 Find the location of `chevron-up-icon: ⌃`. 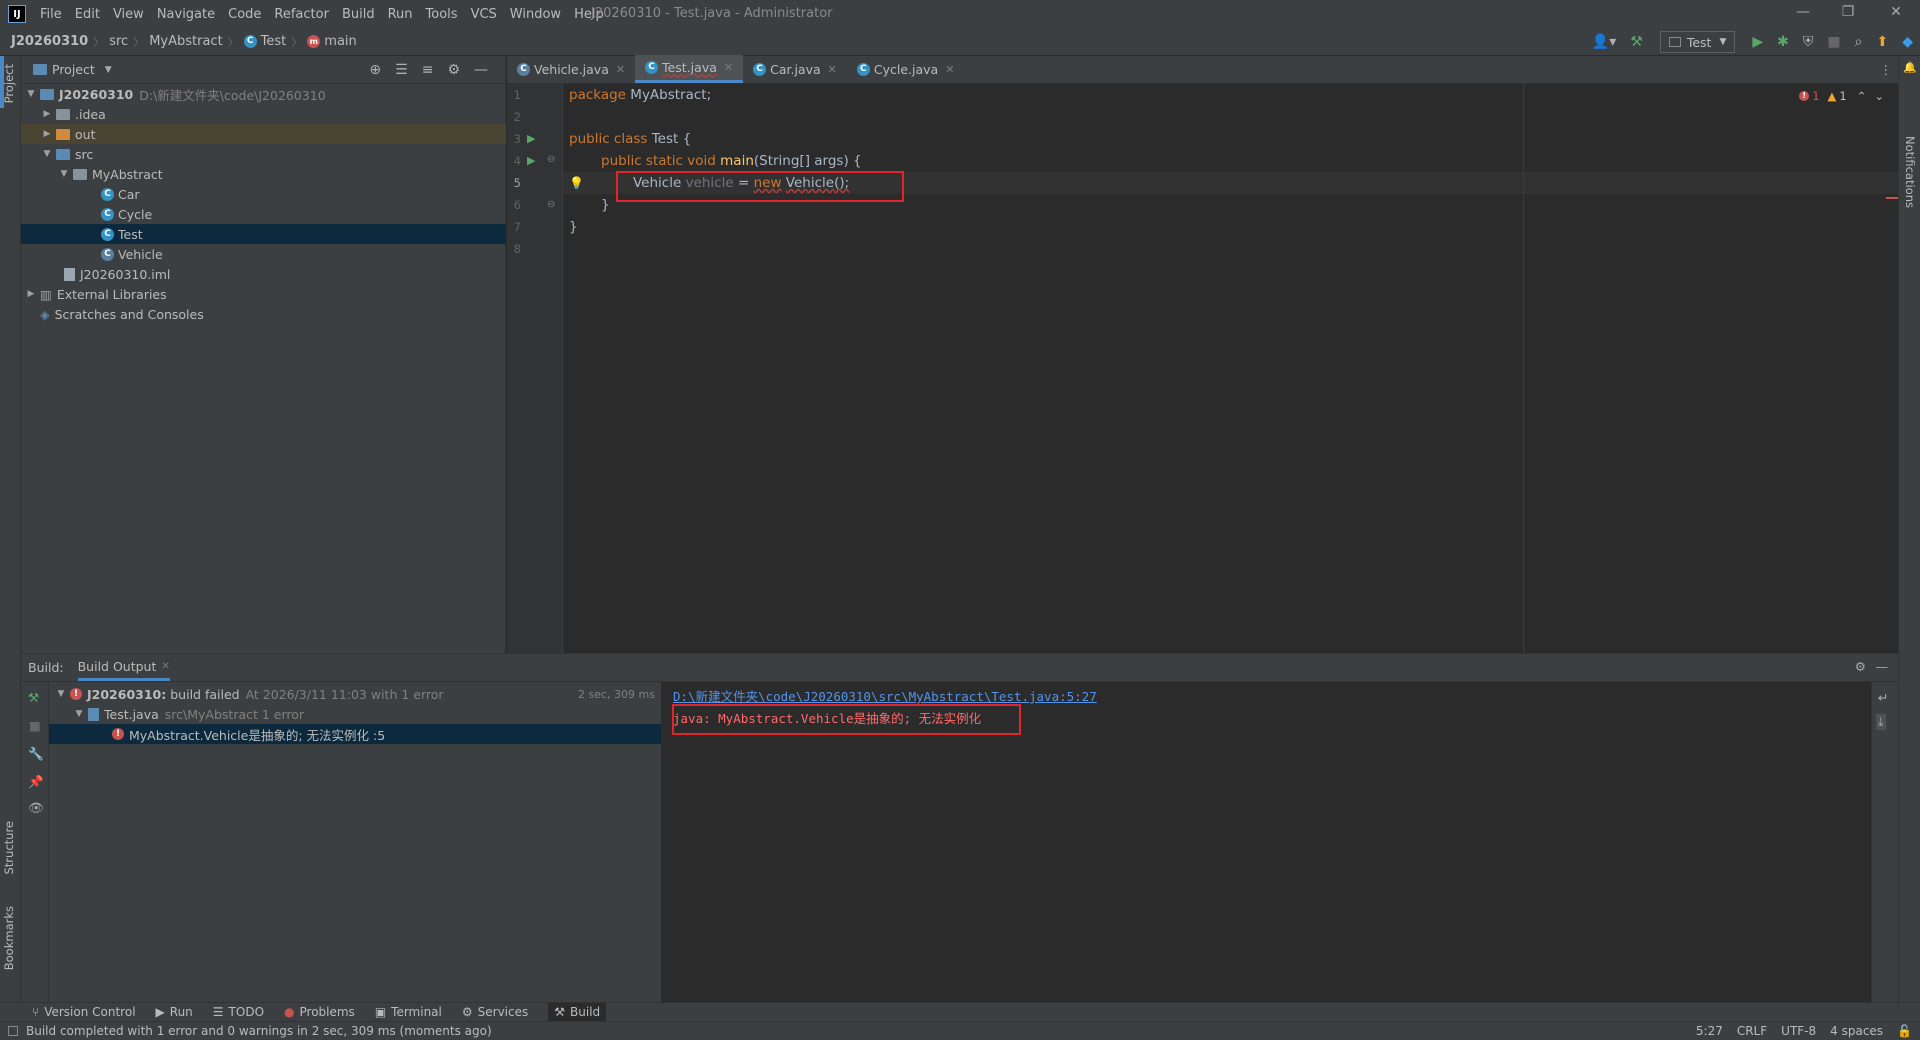

chevron-up-icon: ⌃ is located at coordinates (1862, 96).